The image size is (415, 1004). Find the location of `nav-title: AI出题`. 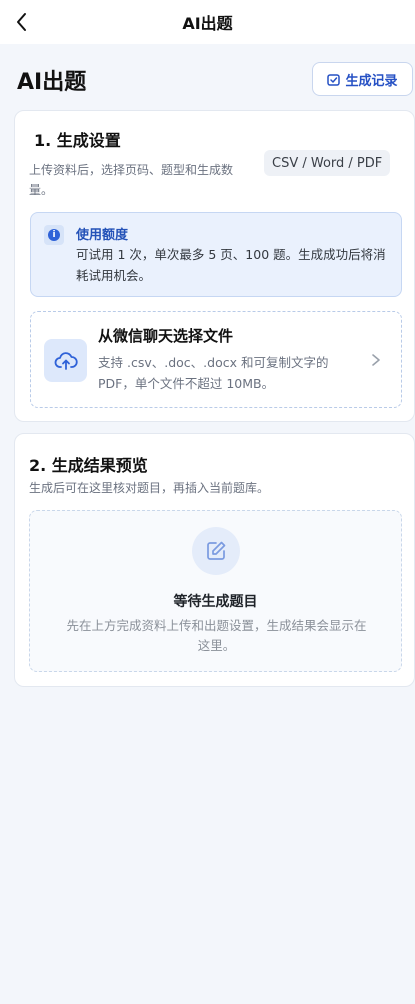

nav-title: AI出题 is located at coordinates (207, 23).